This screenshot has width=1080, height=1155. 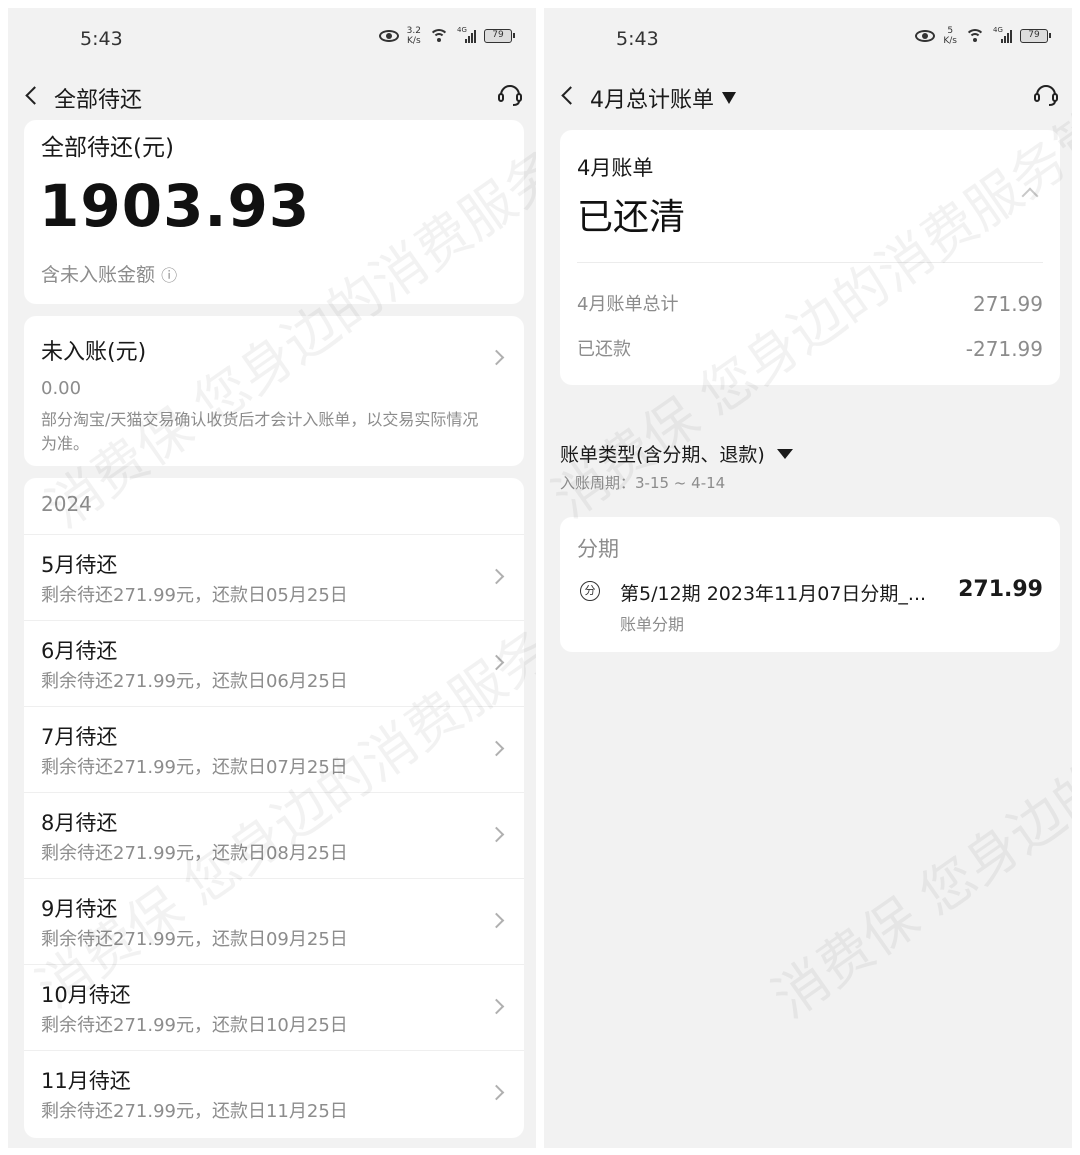 What do you see at coordinates (260, 431) in the screenshot?
I see `unposted-description: 部分淘宝/天猫交易确认收货后才会计入账单，以交易实际情况为准。` at bounding box center [260, 431].